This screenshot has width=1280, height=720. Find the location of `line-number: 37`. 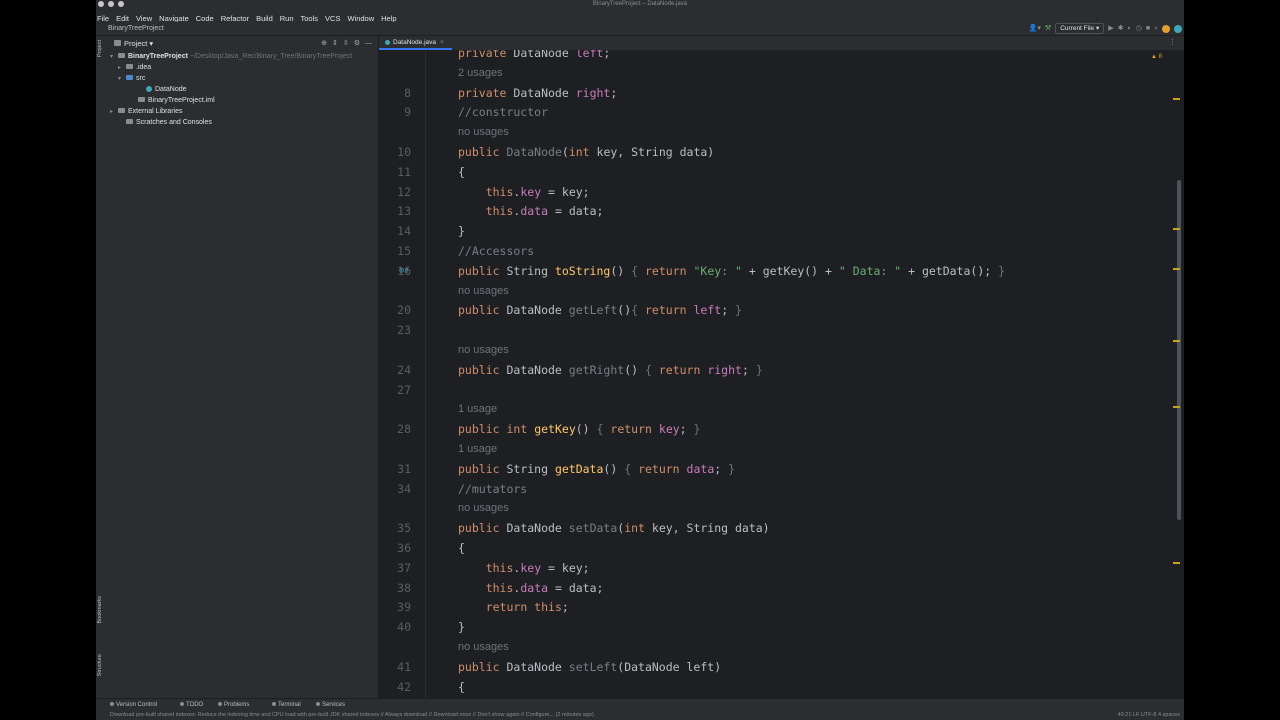

line-number: 37 is located at coordinates (395, 568).